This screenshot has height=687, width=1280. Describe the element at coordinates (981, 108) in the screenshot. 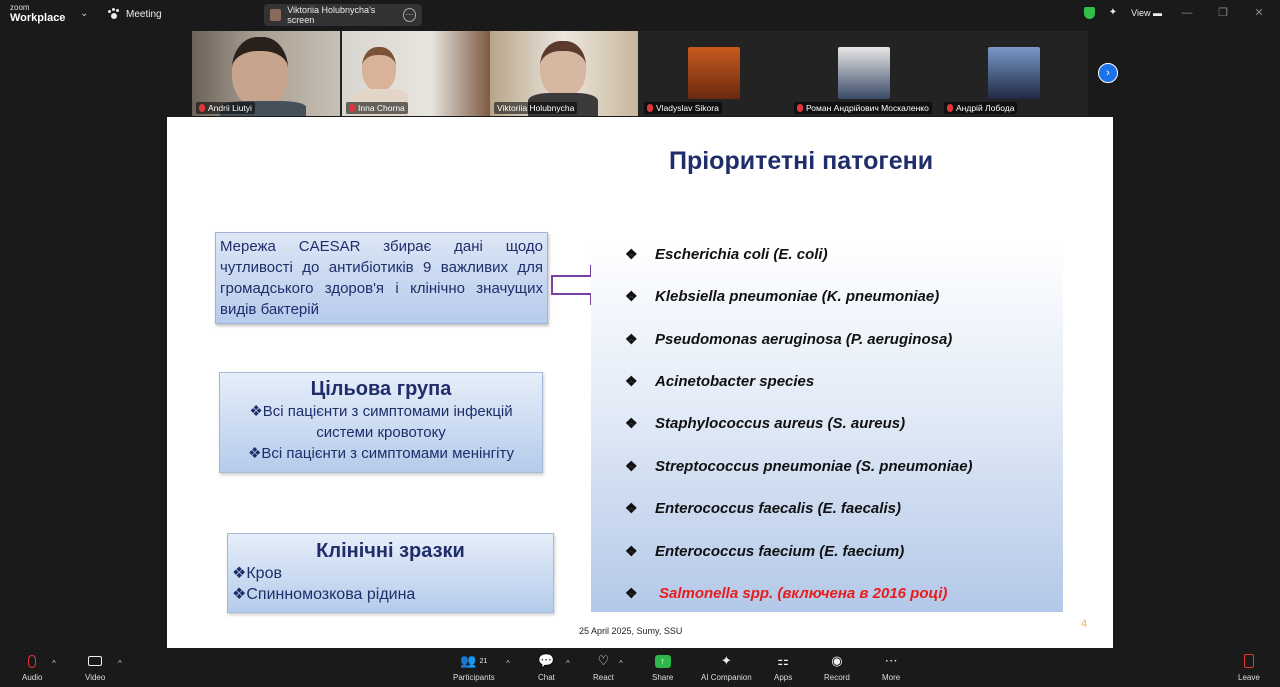

I see `participant-name: Андрій Лобода` at that location.